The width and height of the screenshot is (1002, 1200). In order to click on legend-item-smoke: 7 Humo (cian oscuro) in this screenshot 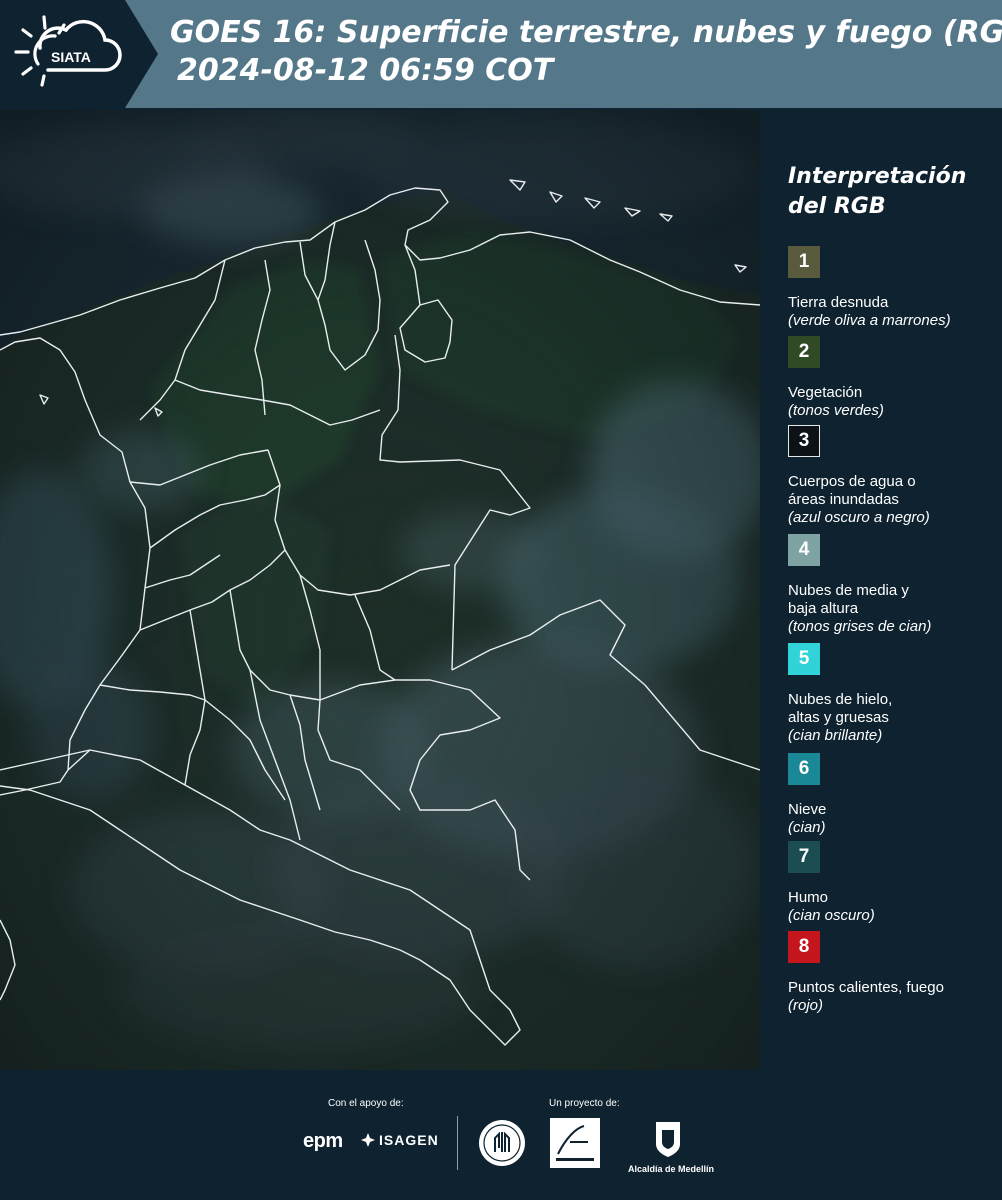, I will do `click(893, 883)`.